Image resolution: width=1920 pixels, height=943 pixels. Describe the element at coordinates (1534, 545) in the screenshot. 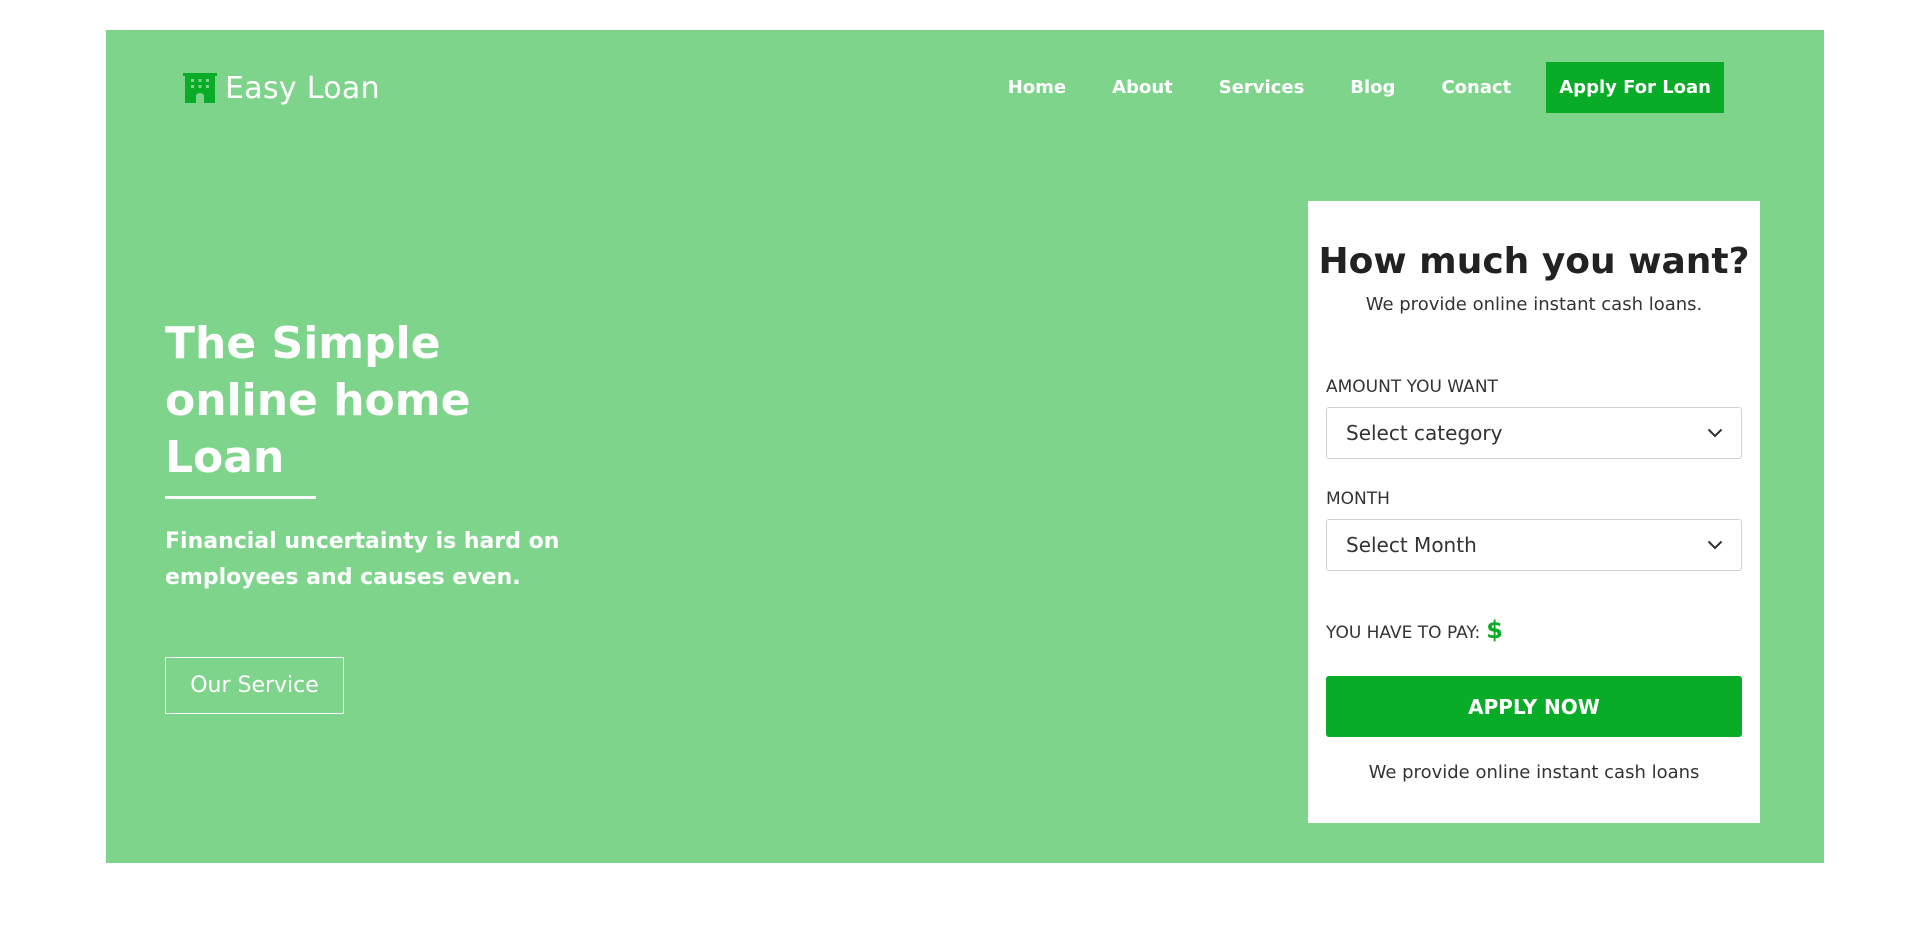

I see `month-select: Select Month` at that location.